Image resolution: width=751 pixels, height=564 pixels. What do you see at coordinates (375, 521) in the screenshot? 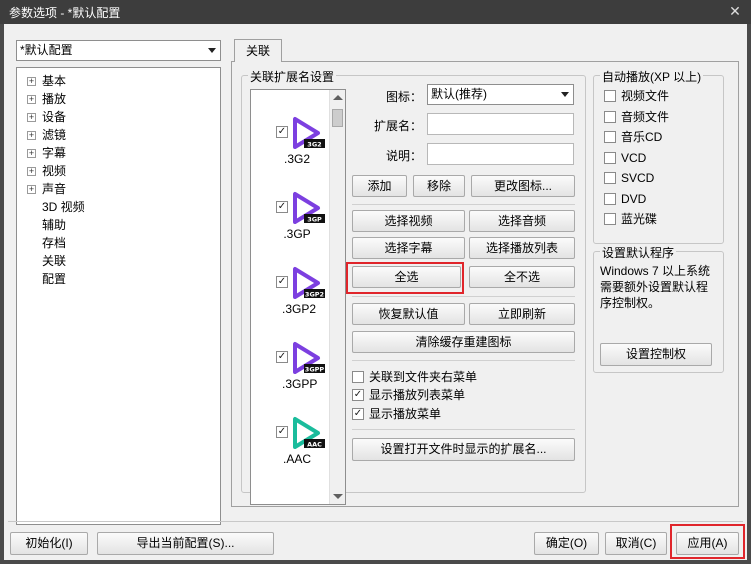
I see `footer-divider` at bounding box center [375, 521].